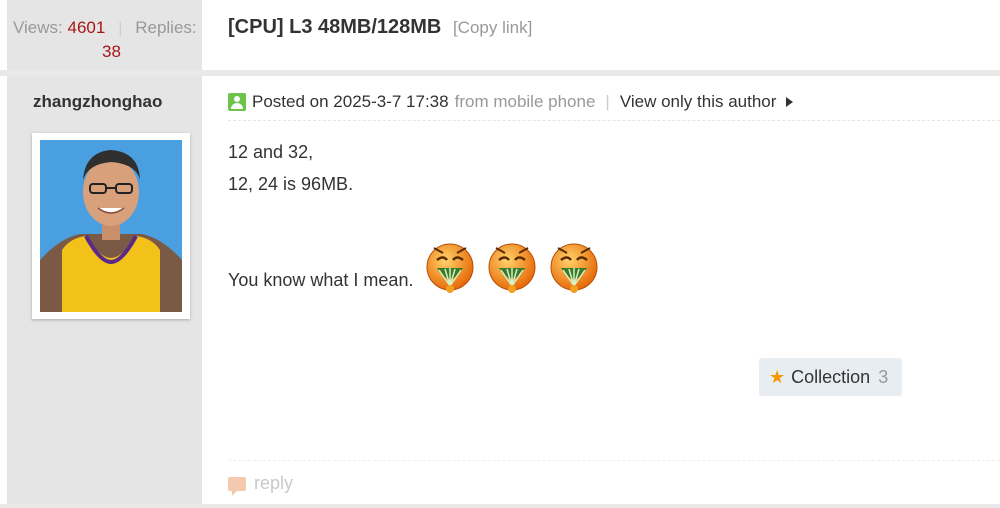 This screenshot has height=508, width=1000. Describe the element at coordinates (525, 101) in the screenshot. I see `post-source: from mobile phone` at that location.